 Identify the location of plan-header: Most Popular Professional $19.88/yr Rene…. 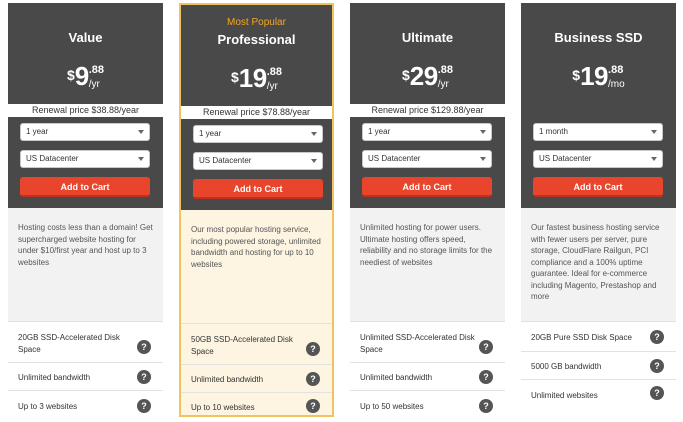
(256, 107).